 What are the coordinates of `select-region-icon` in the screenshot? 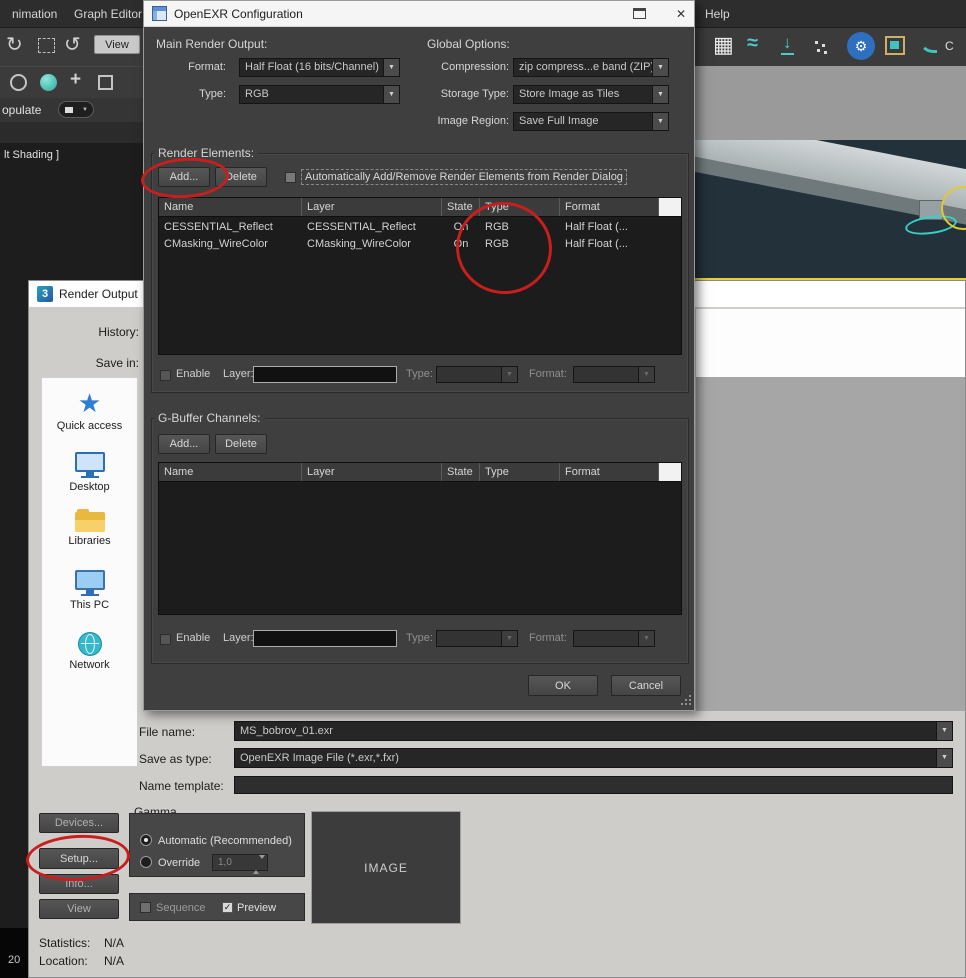 It's located at (46, 45).